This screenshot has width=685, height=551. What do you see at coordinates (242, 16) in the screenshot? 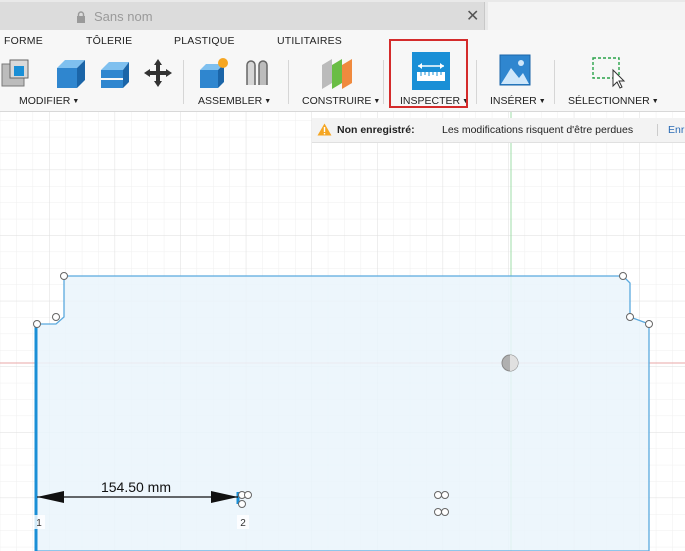
I see `document-tab: Sans nom ✕` at bounding box center [242, 16].